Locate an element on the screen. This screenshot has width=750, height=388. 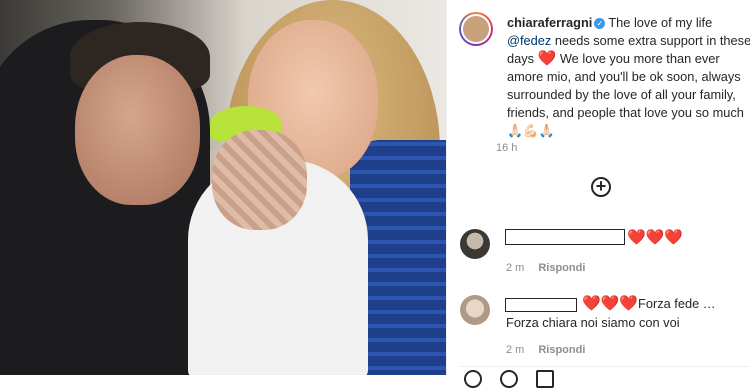
photo-man-face is located at coordinates (137, 130).